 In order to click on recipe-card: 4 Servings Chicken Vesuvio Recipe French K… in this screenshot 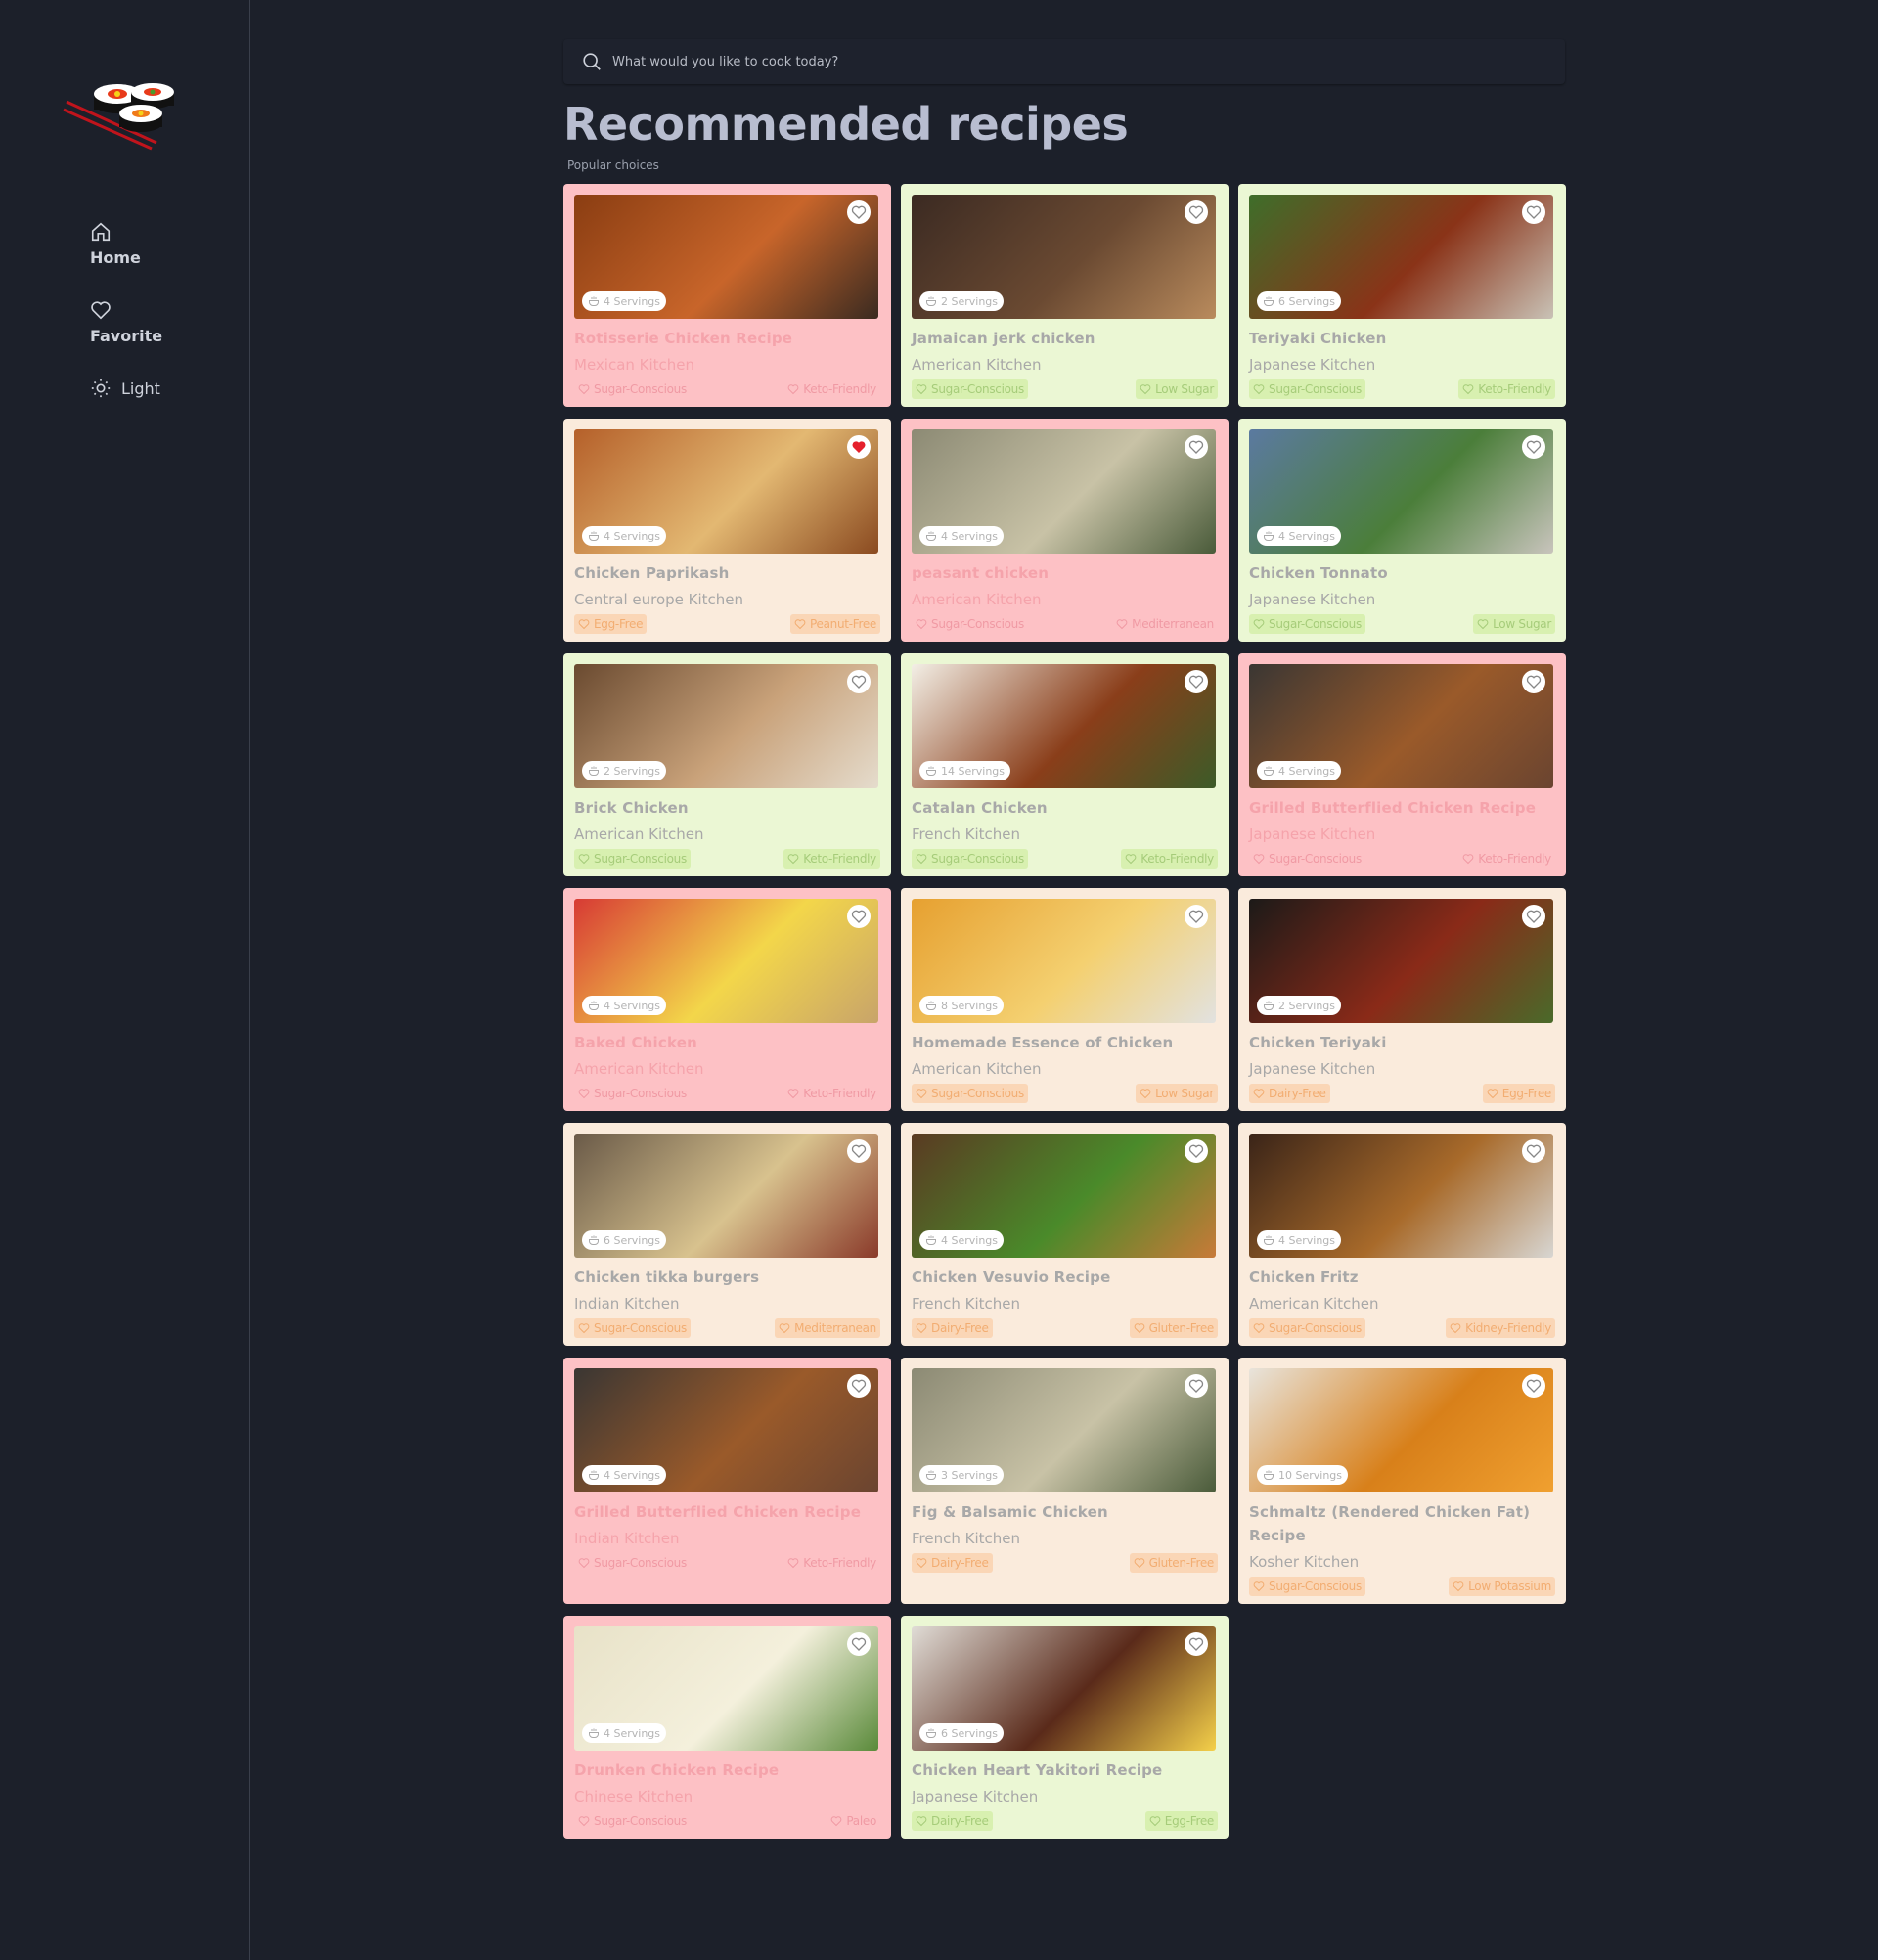, I will do `click(1065, 1234)`.